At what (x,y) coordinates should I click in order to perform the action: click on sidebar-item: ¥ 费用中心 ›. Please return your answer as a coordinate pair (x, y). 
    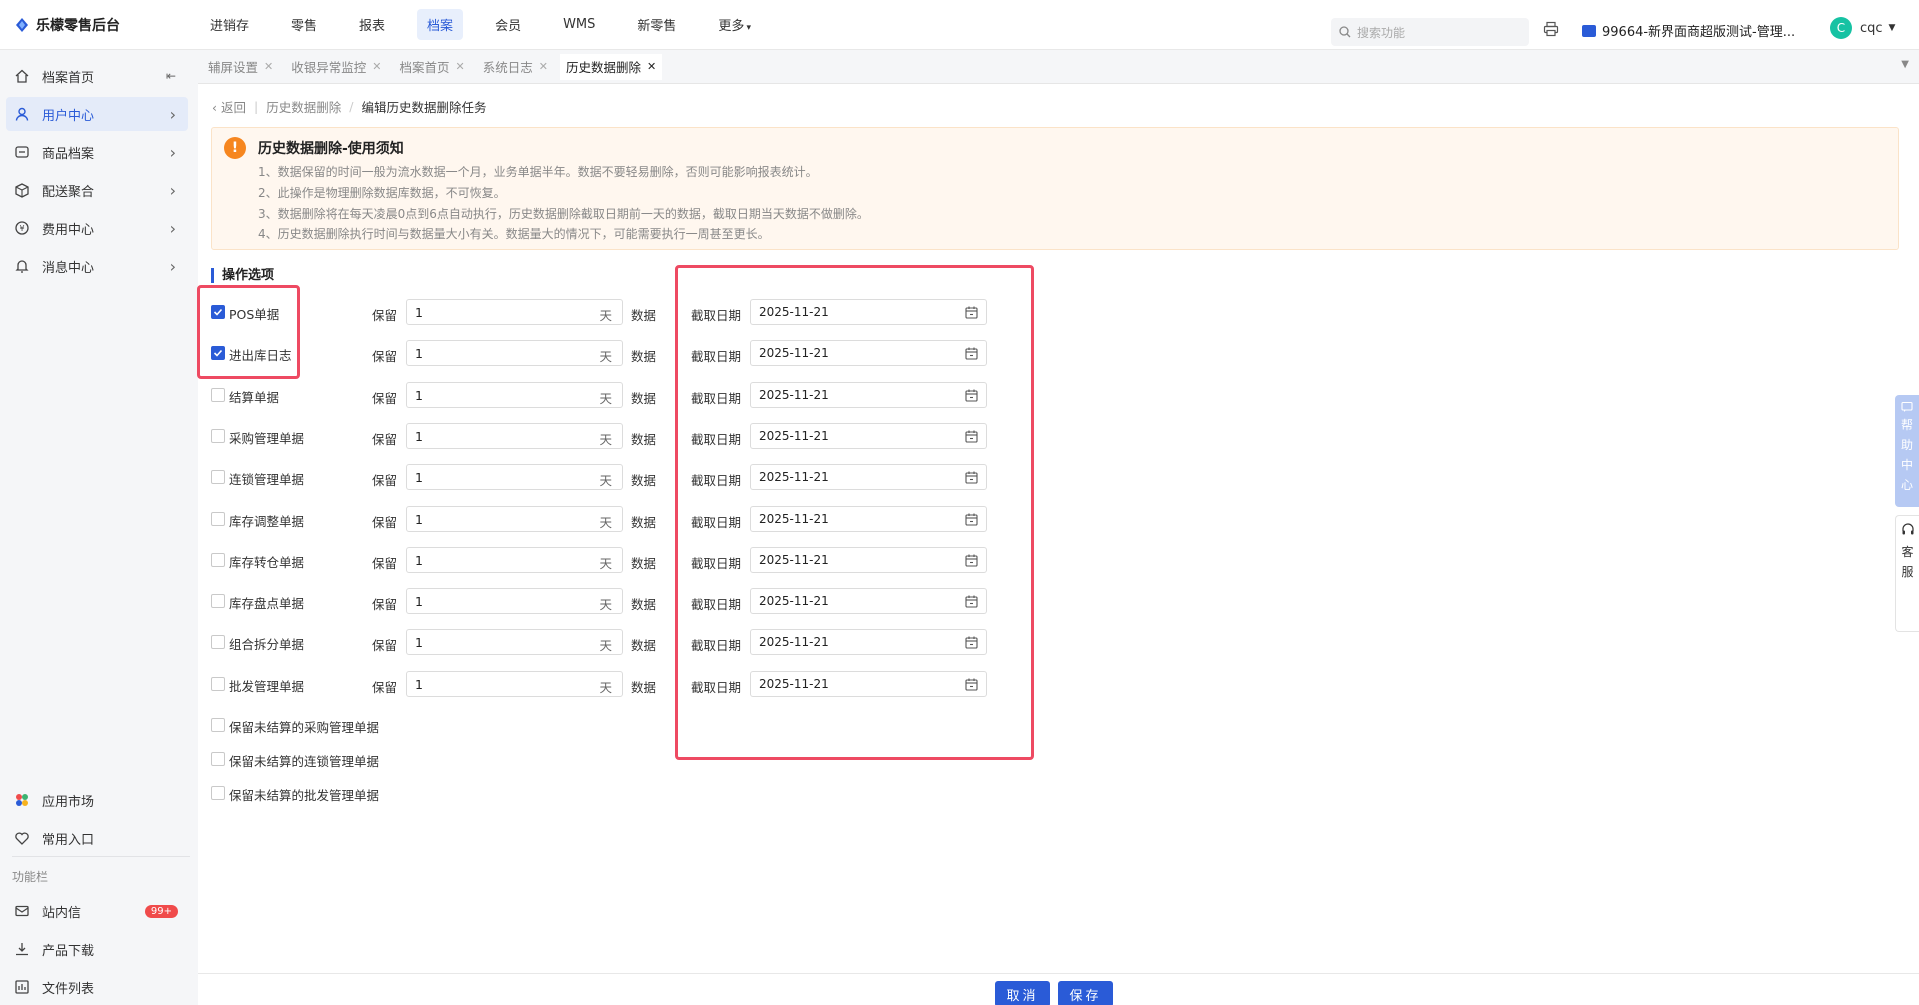
    Looking at the image, I should click on (97, 228).